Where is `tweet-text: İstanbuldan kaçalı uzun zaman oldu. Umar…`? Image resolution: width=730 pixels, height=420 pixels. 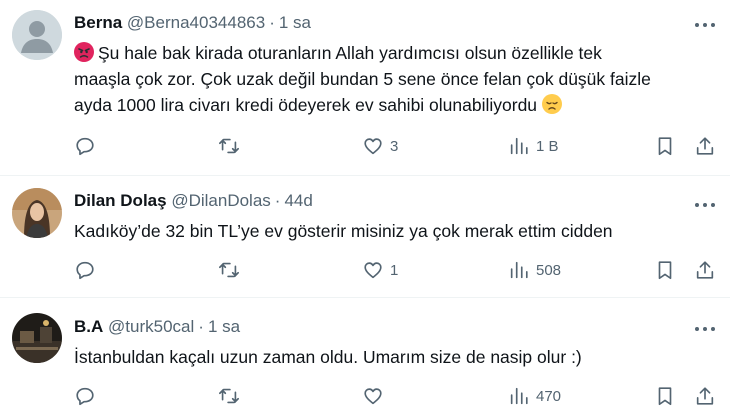 tweet-text: İstanbuldan kaçalı uzun zaman oldu. Umar… is located at coordinates (394, 357).